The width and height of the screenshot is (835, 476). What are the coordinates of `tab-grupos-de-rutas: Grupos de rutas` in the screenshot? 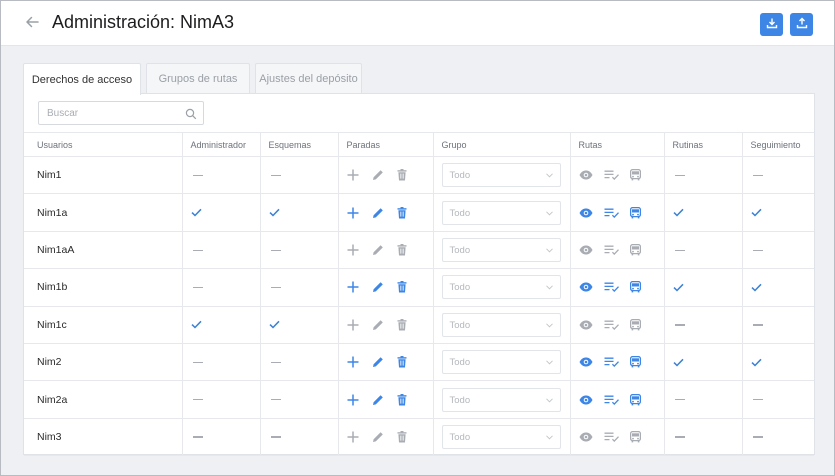 It's located at (198, 78).